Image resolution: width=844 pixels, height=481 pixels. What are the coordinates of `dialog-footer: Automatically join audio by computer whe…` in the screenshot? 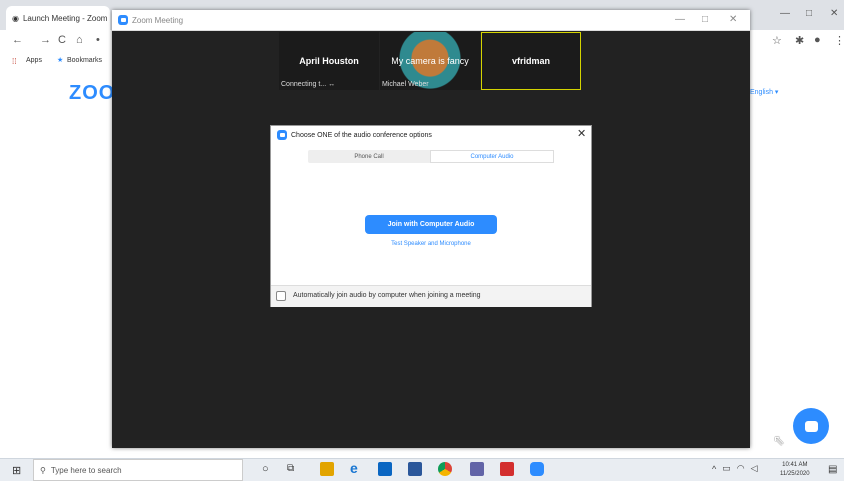 It's located at (431, 296).